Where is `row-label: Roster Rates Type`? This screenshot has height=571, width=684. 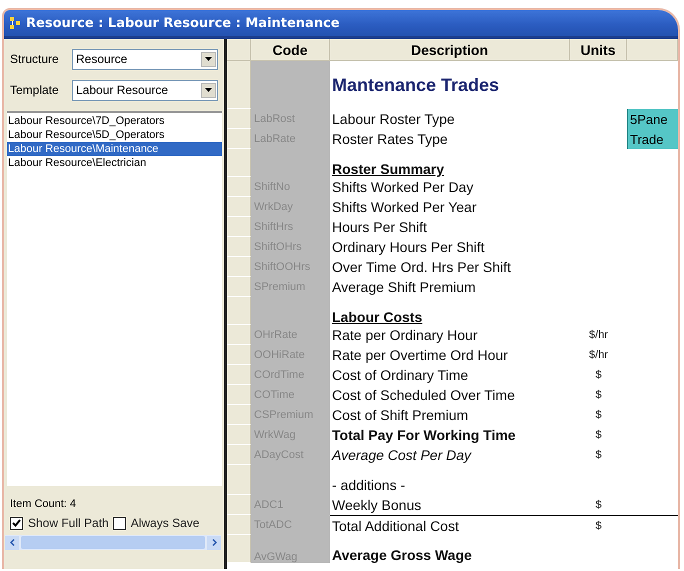
row-label: Roster Rates Type is located at coordinates (390, 139).